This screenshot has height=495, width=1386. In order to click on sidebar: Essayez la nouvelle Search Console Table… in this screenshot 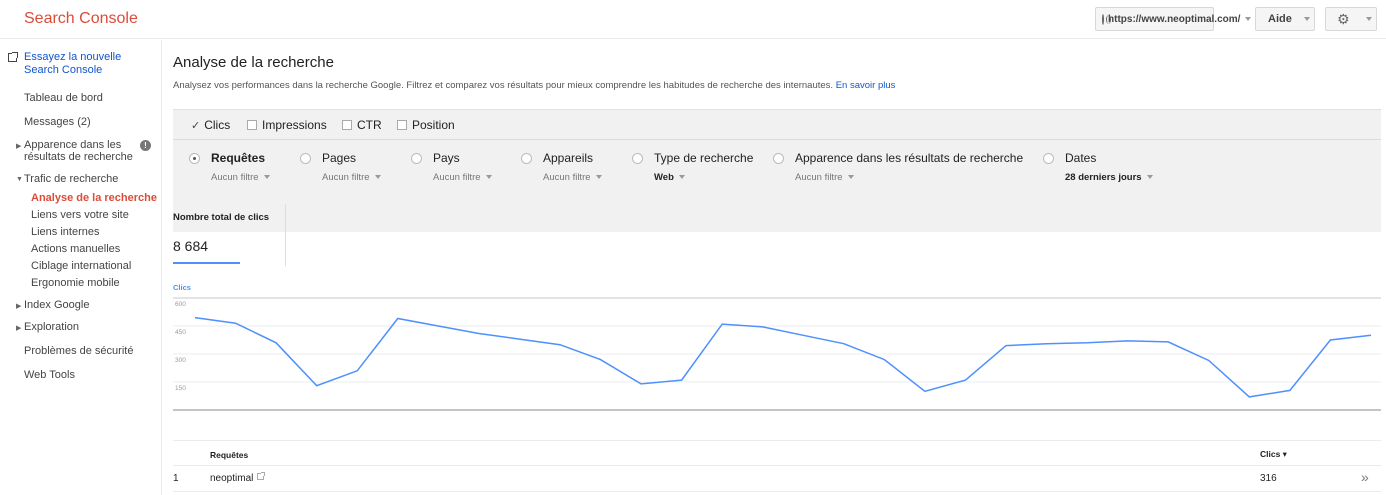, I will do `click(81, 267)`.